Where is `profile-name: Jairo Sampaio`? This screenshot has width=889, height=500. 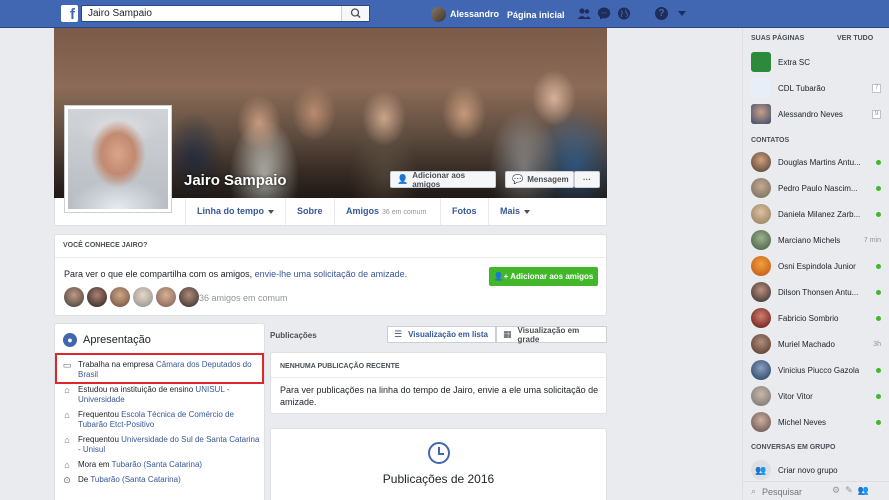
profile-name: Jairo Sampaio is located at coordinates (235, 180).